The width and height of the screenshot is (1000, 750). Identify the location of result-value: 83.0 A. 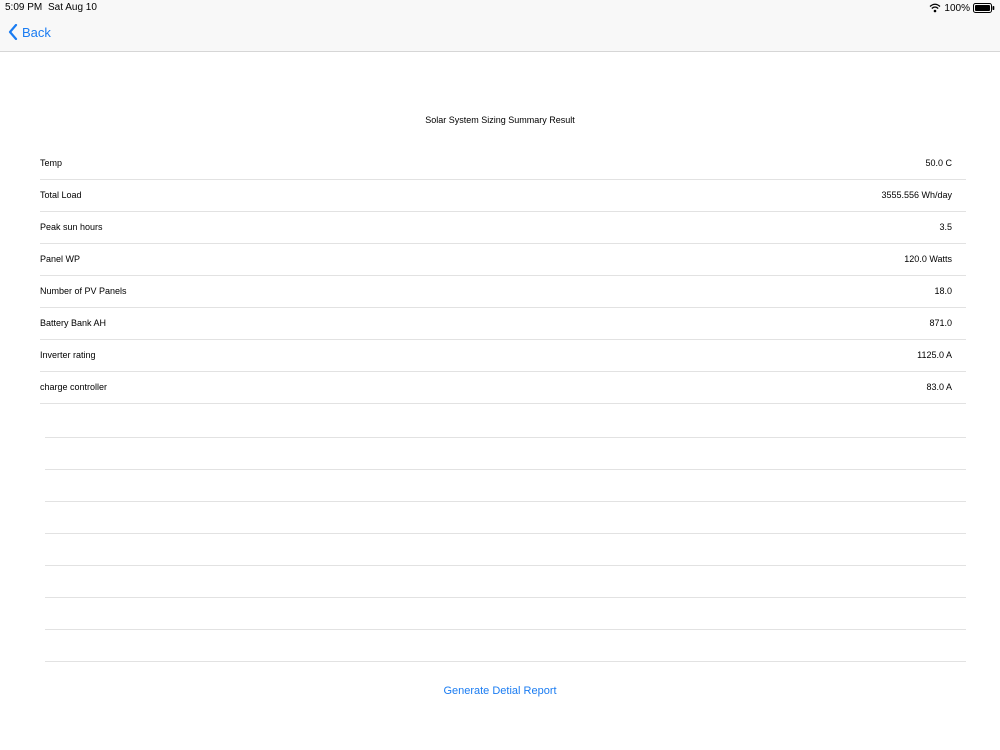
(939, 387).